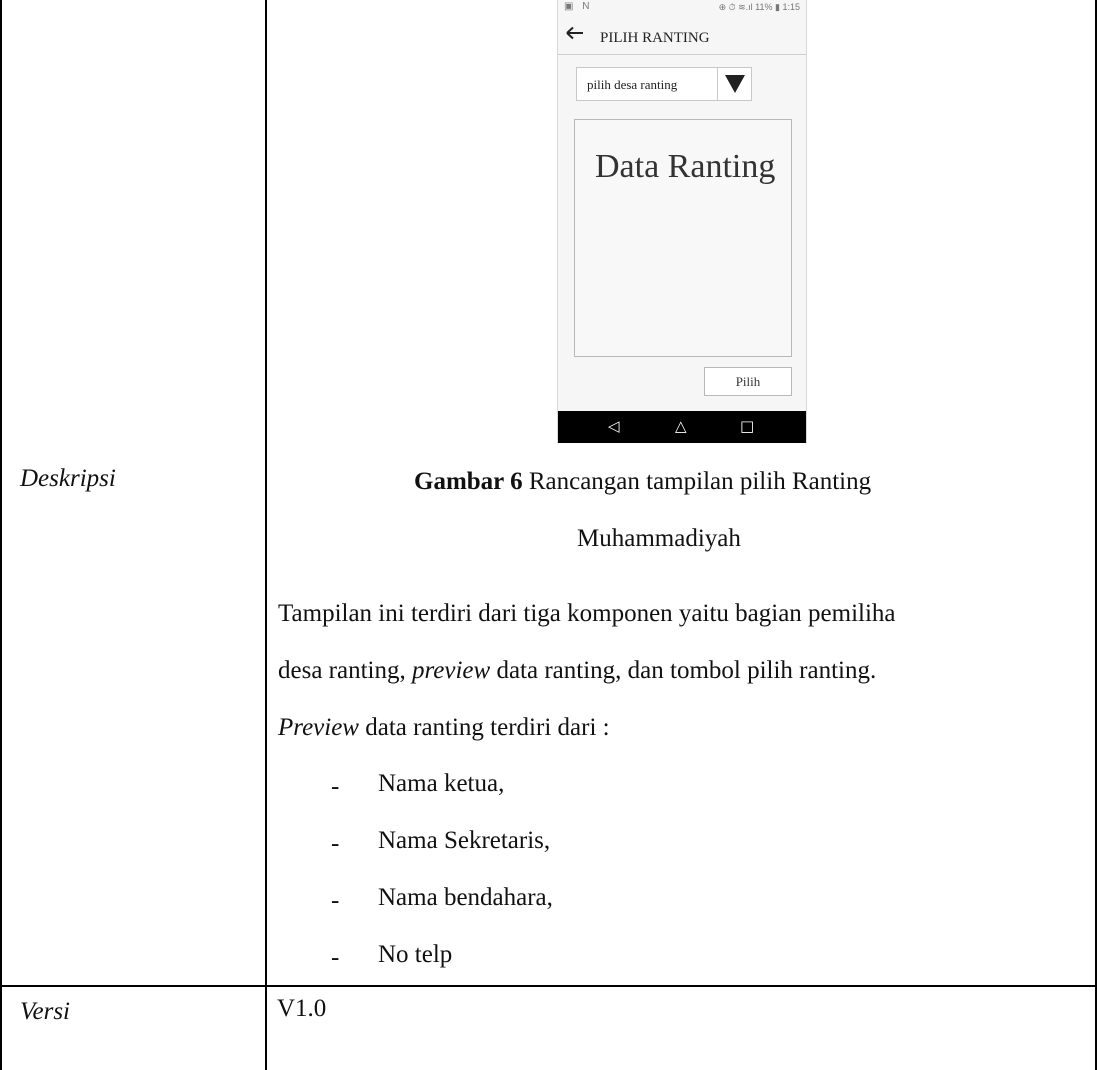 The width and height of the screenshot is (1097, 1070). Describe the element at coordinates (748, 381) in the screenshot. I see `pilih-button: Pilih` at that location.